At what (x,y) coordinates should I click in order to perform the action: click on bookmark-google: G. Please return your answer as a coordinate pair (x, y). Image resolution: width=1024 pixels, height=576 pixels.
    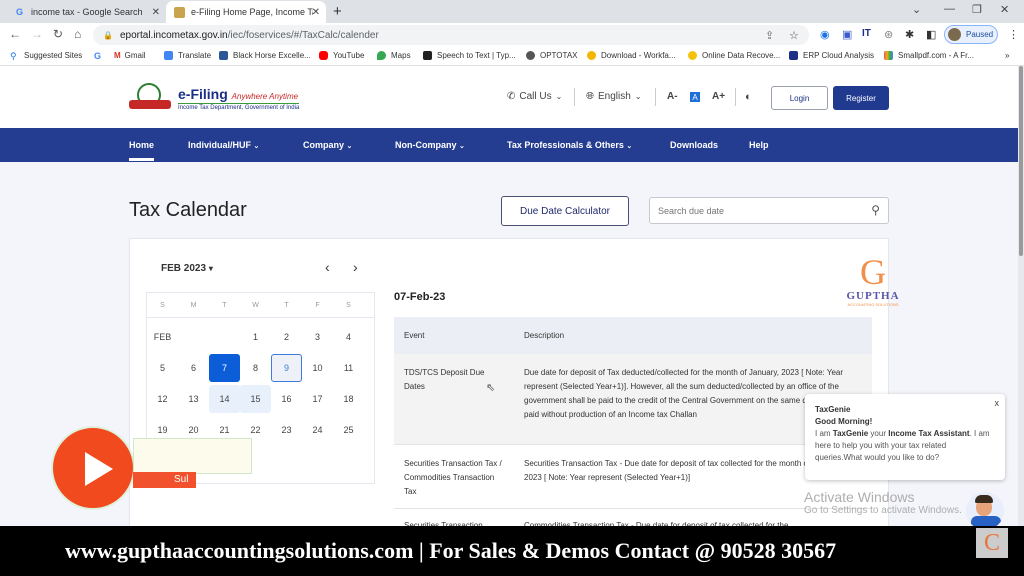
    Looking at the image, I should click on (97, 56).